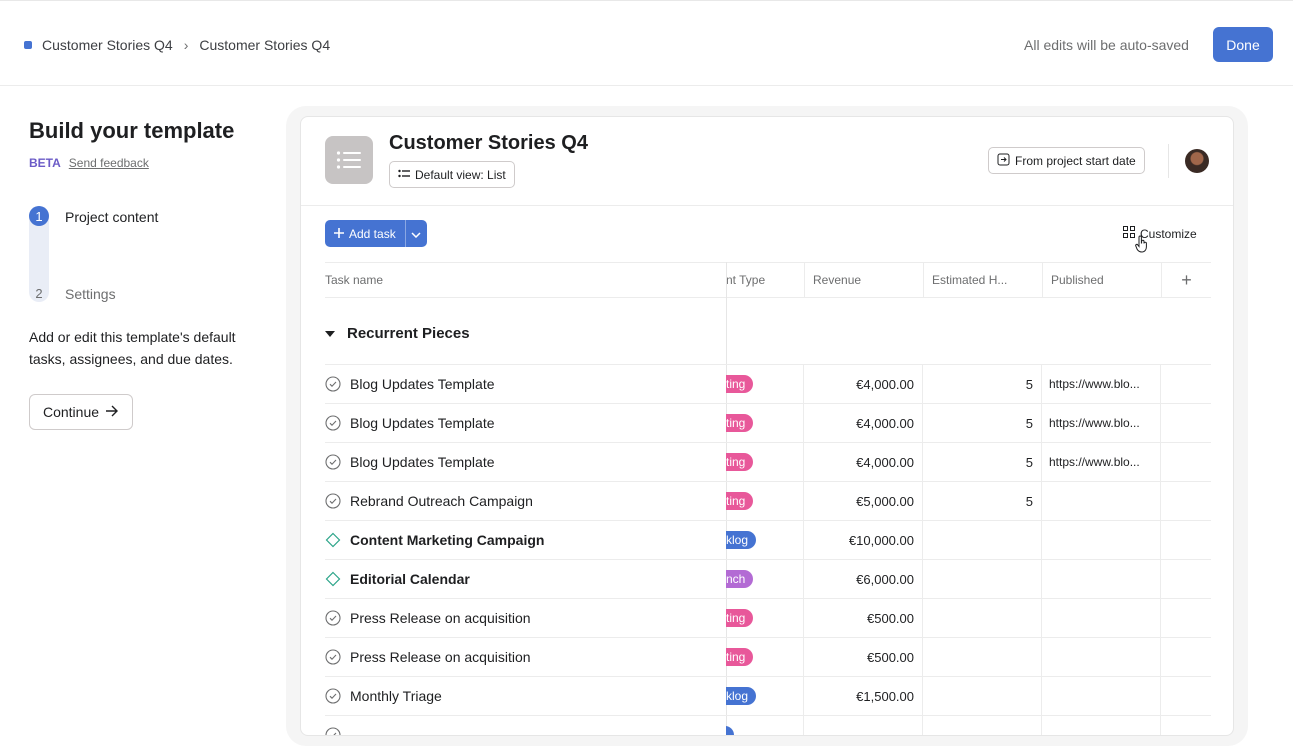  What do you see at coordinates (408, 333) in the screenshot?
I see `section-title: Recurrent Pieces` at bounding box center [408, 333].